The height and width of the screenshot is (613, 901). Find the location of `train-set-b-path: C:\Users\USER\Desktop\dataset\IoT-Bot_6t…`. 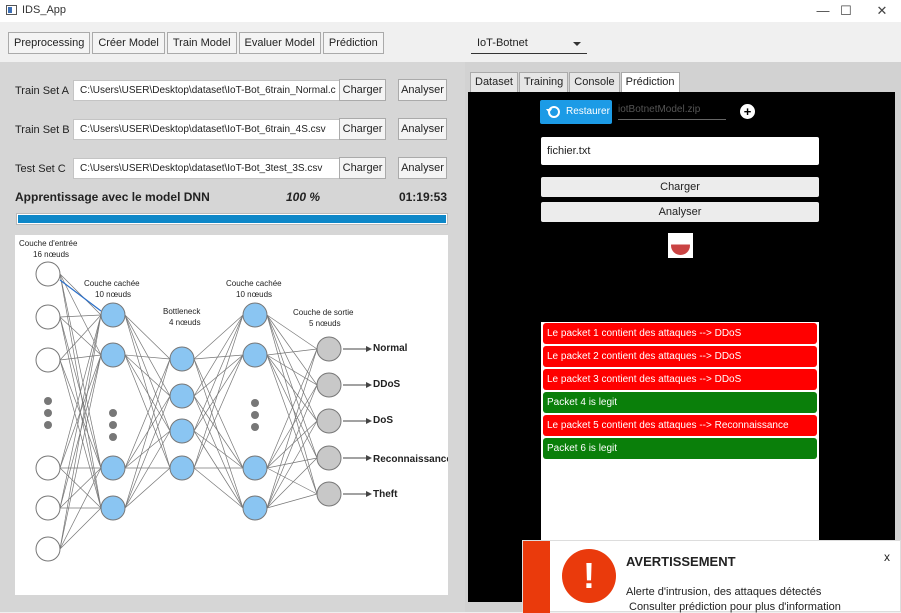

train-set-b-path: C:\Users\USER\Desktop\dataset\IoT-Bot_6t… is located at coordinates (209, 129).